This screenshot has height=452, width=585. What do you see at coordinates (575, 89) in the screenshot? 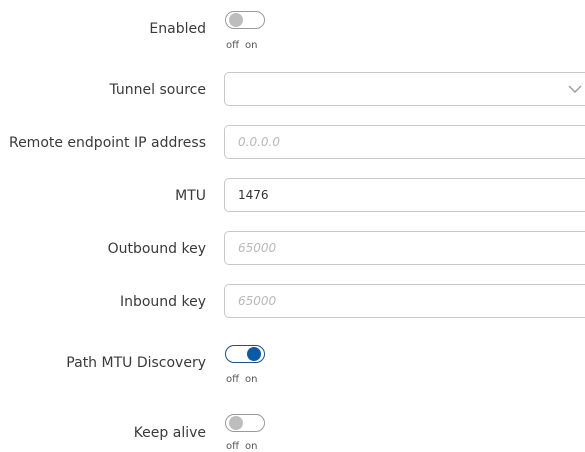
I see `chevron-down-icon` at bounding box center [575, 89].